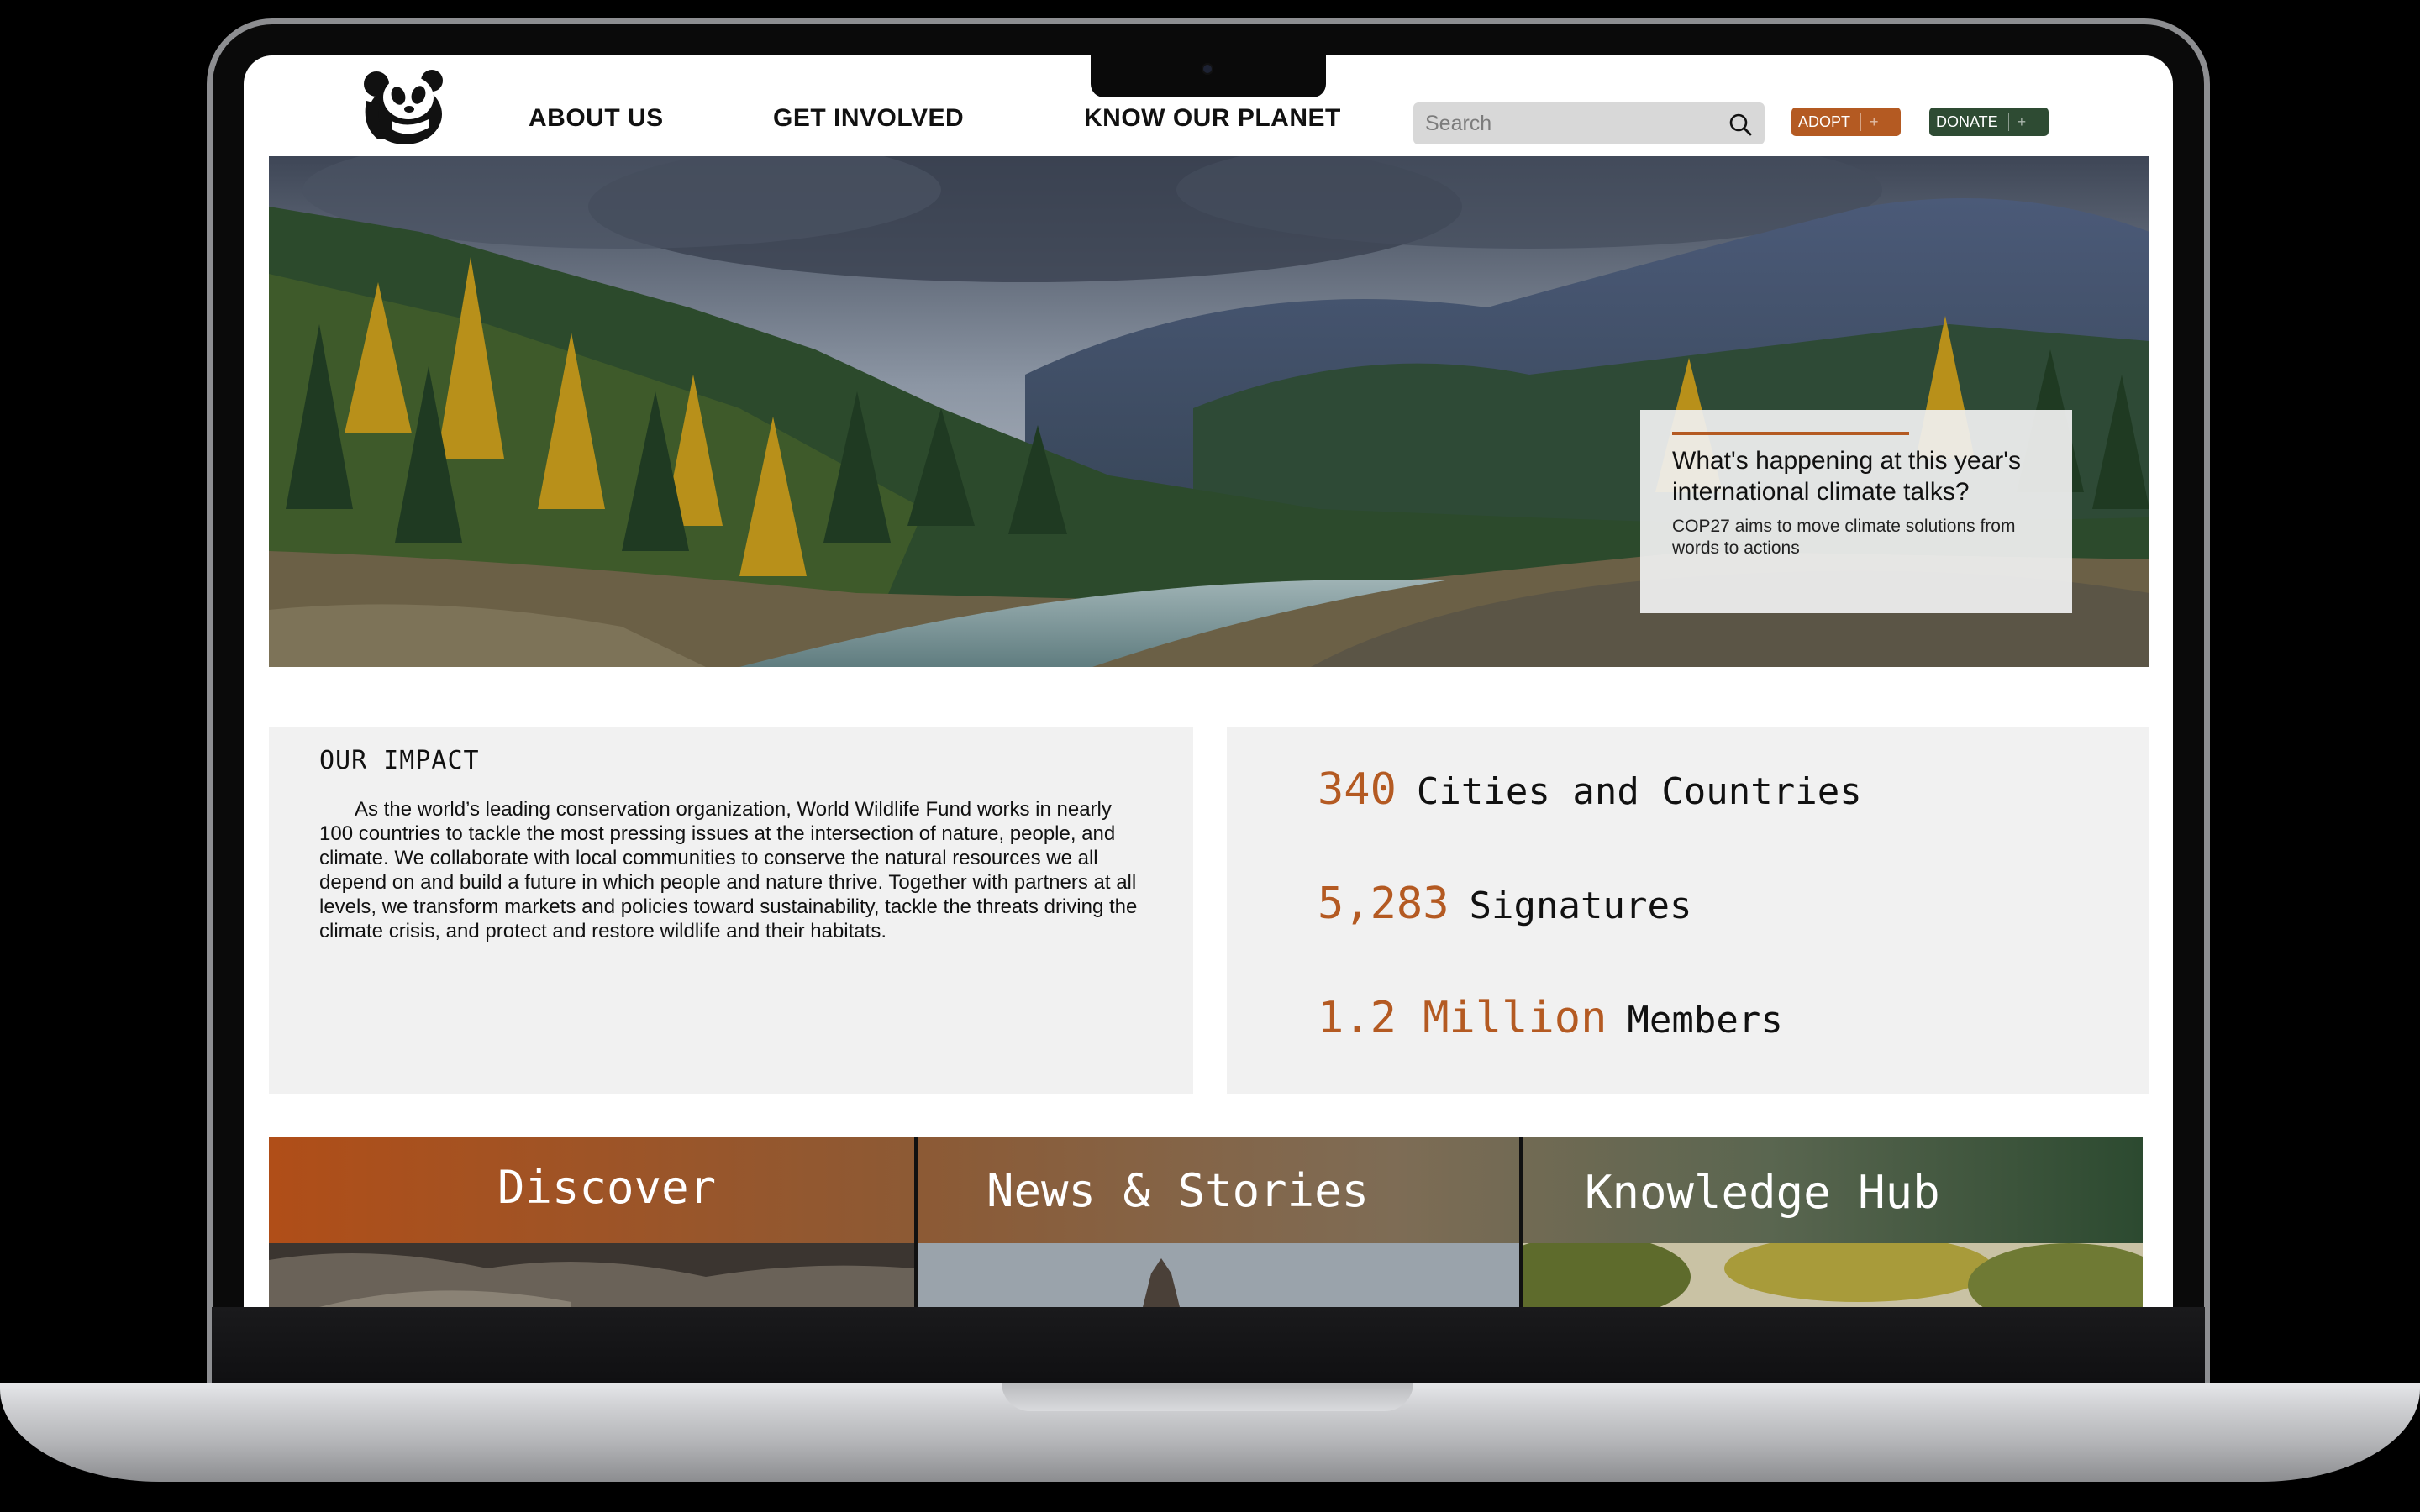  I want to click on nav-get-involved: GET INVOLVED, so click(869, 118).